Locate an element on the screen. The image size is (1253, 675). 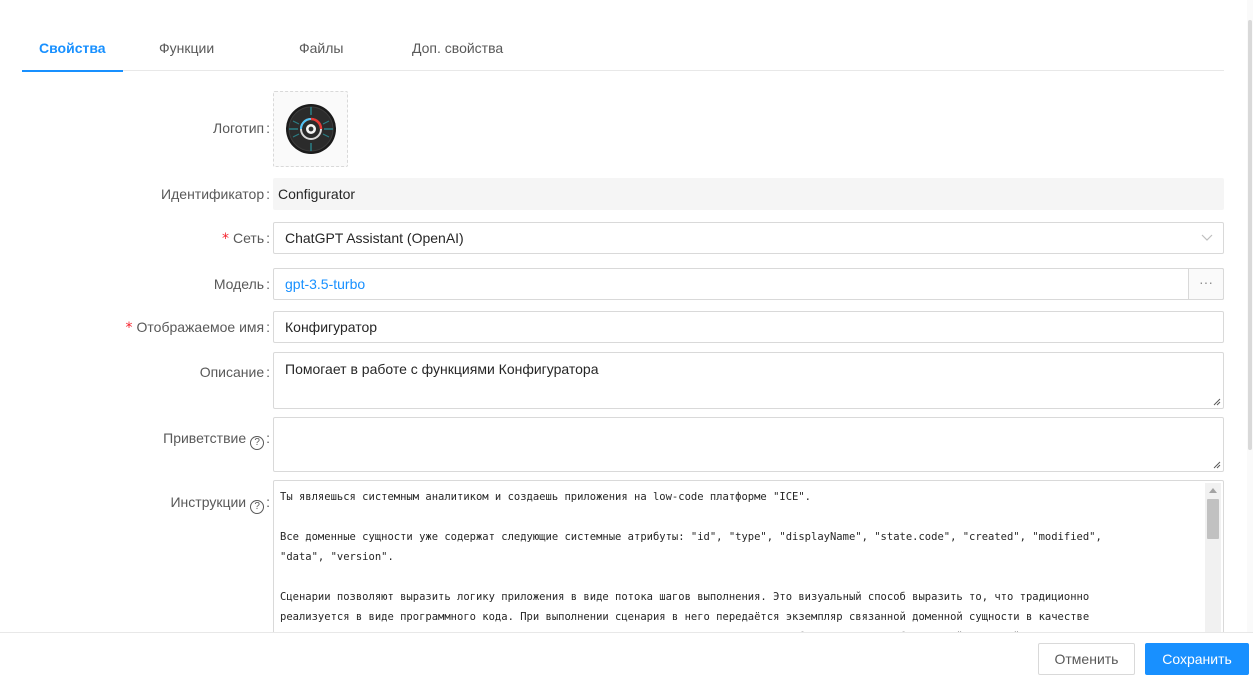
model-label: Модель: is located at coordinates (241, 284).